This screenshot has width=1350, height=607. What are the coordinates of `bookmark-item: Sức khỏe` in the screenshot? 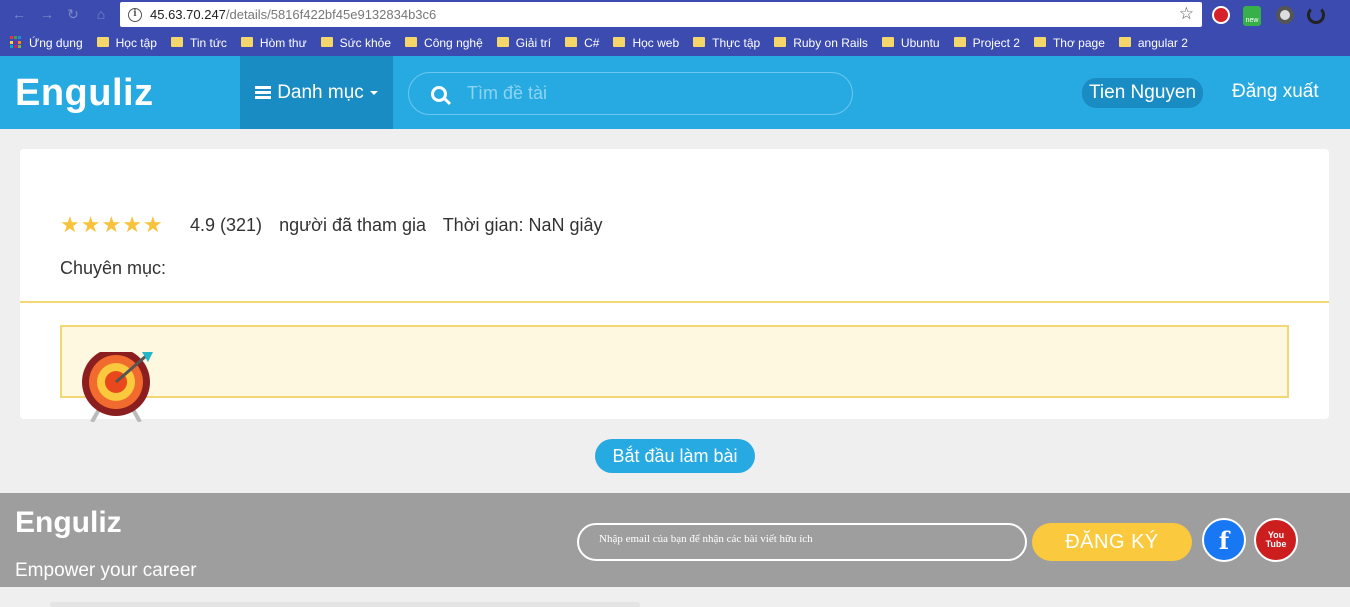 It's located at (356, 42).